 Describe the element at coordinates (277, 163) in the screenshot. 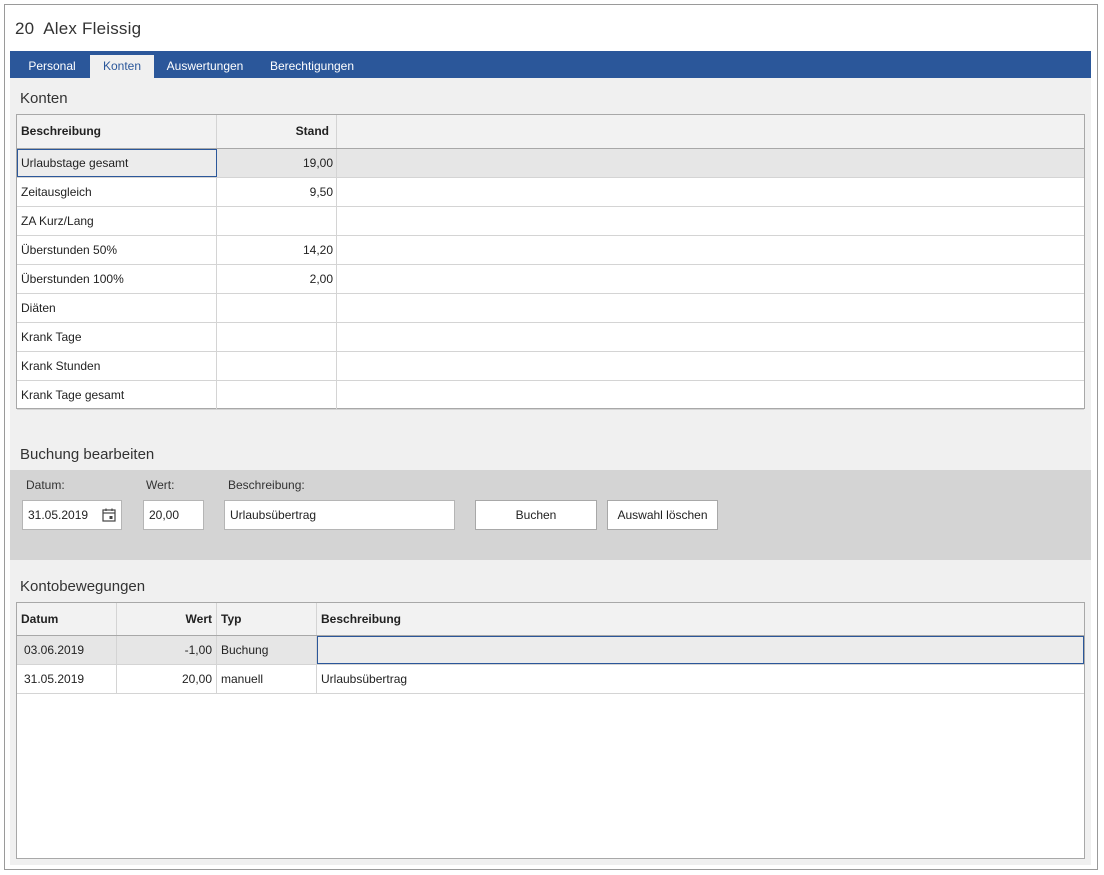

I see `cell-stand: 19,00` at that location.